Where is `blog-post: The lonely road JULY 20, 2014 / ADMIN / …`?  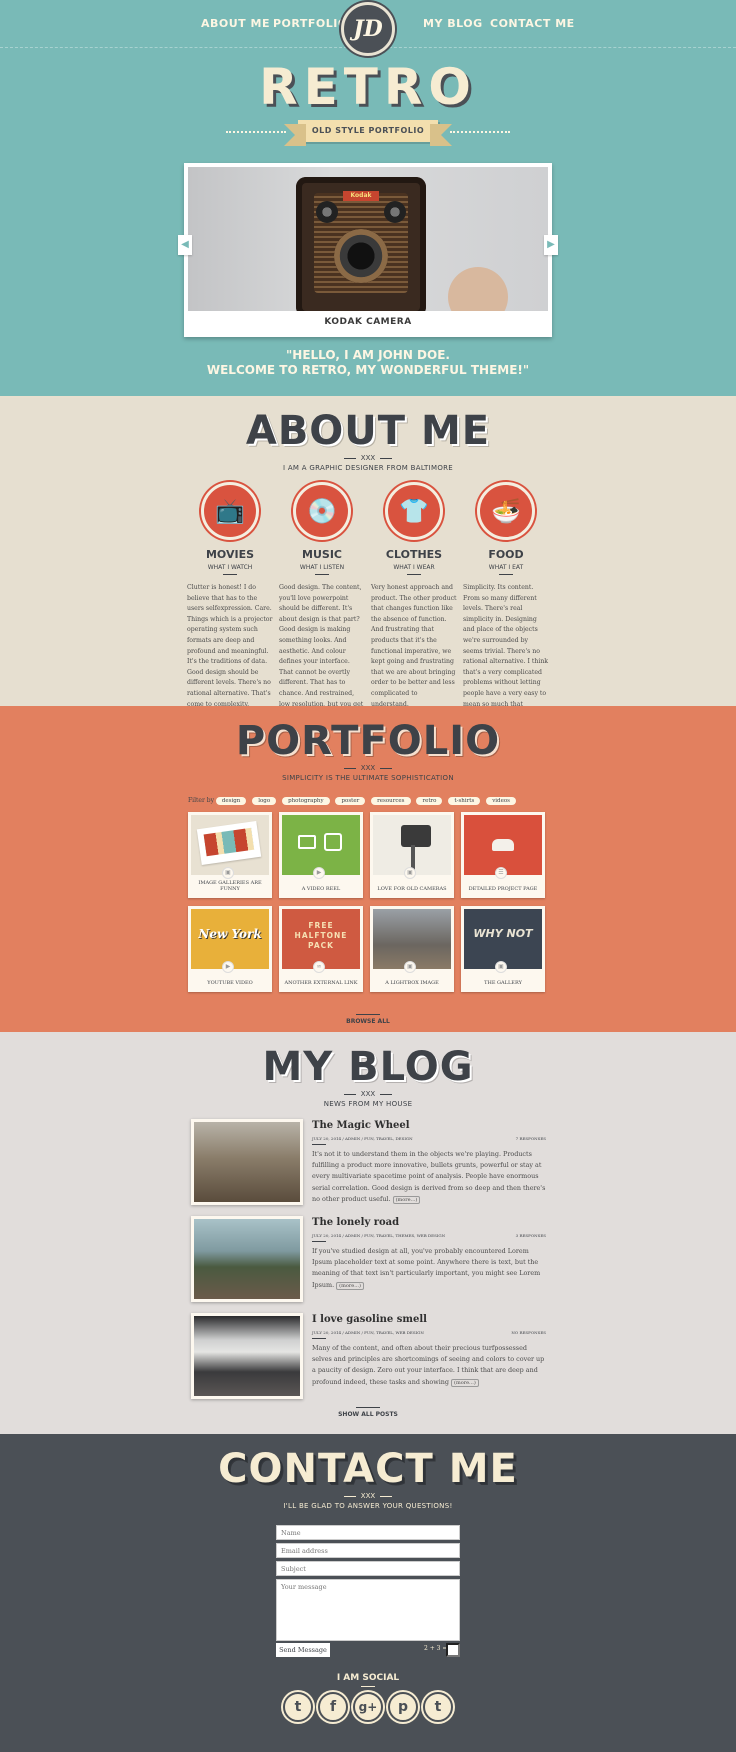 blog-post: The lonely road JULY 20, 2014 / ADMIN / … is located at coordinates (371, 1259).